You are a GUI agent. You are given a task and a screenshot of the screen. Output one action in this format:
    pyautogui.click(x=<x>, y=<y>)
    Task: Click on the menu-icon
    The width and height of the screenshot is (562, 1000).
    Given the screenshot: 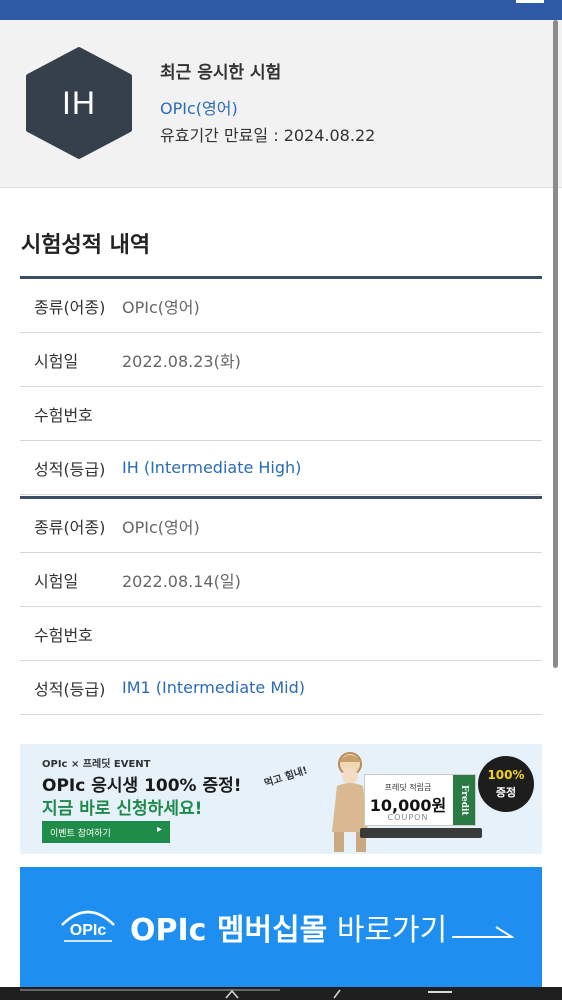 What is the action you would take?
    pyautogui.click(x=530, y=1)
    